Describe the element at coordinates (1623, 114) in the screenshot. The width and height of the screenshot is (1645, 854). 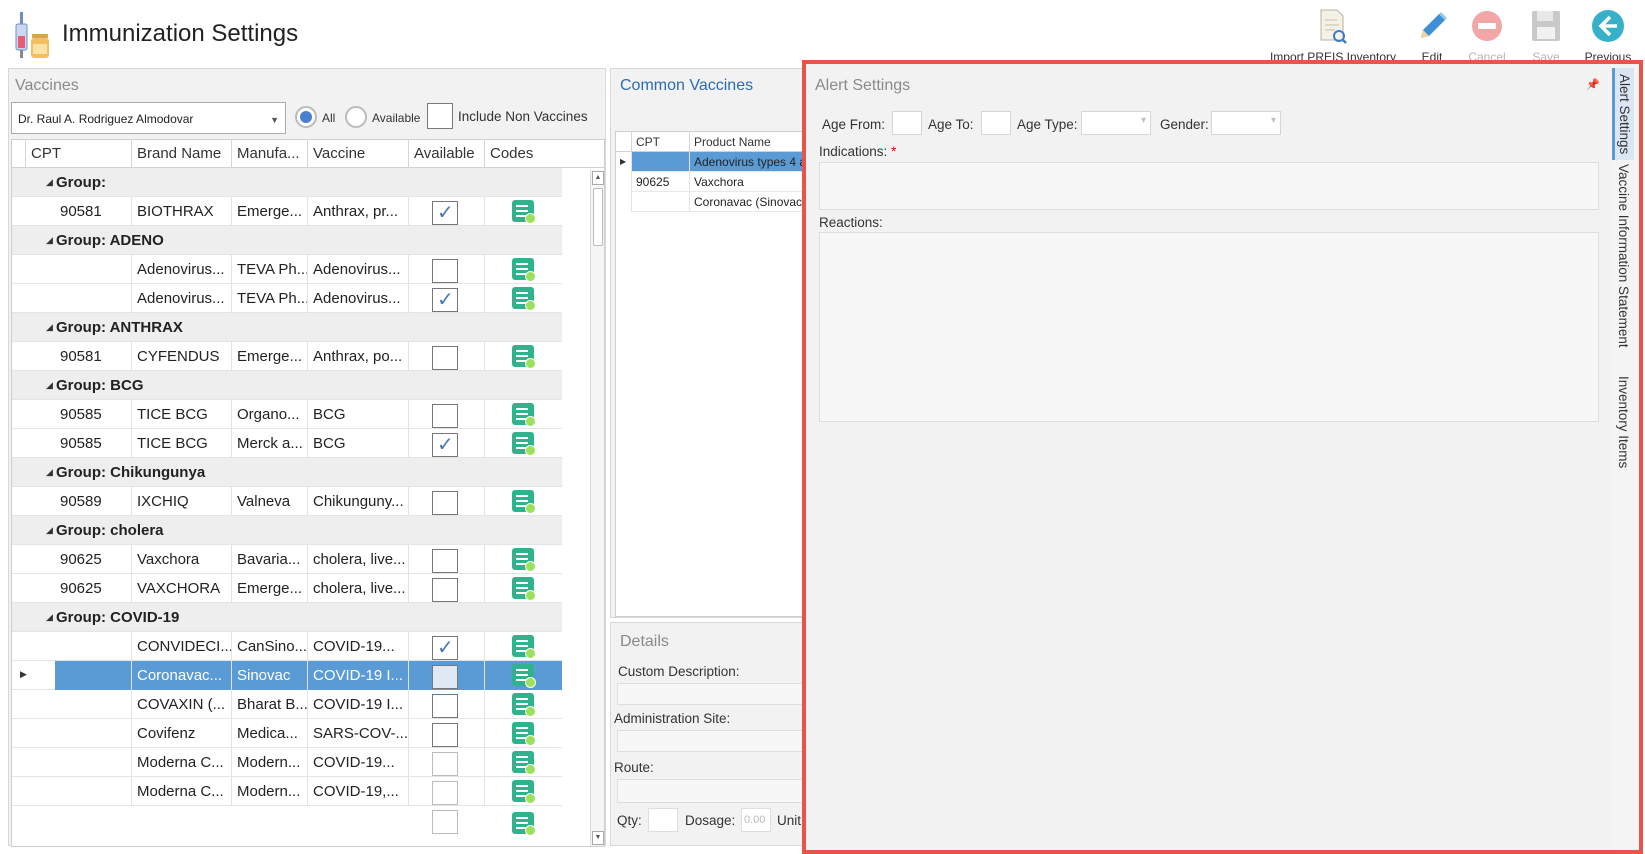
I see `tab-alert-settings: Alert Settings` at that location.